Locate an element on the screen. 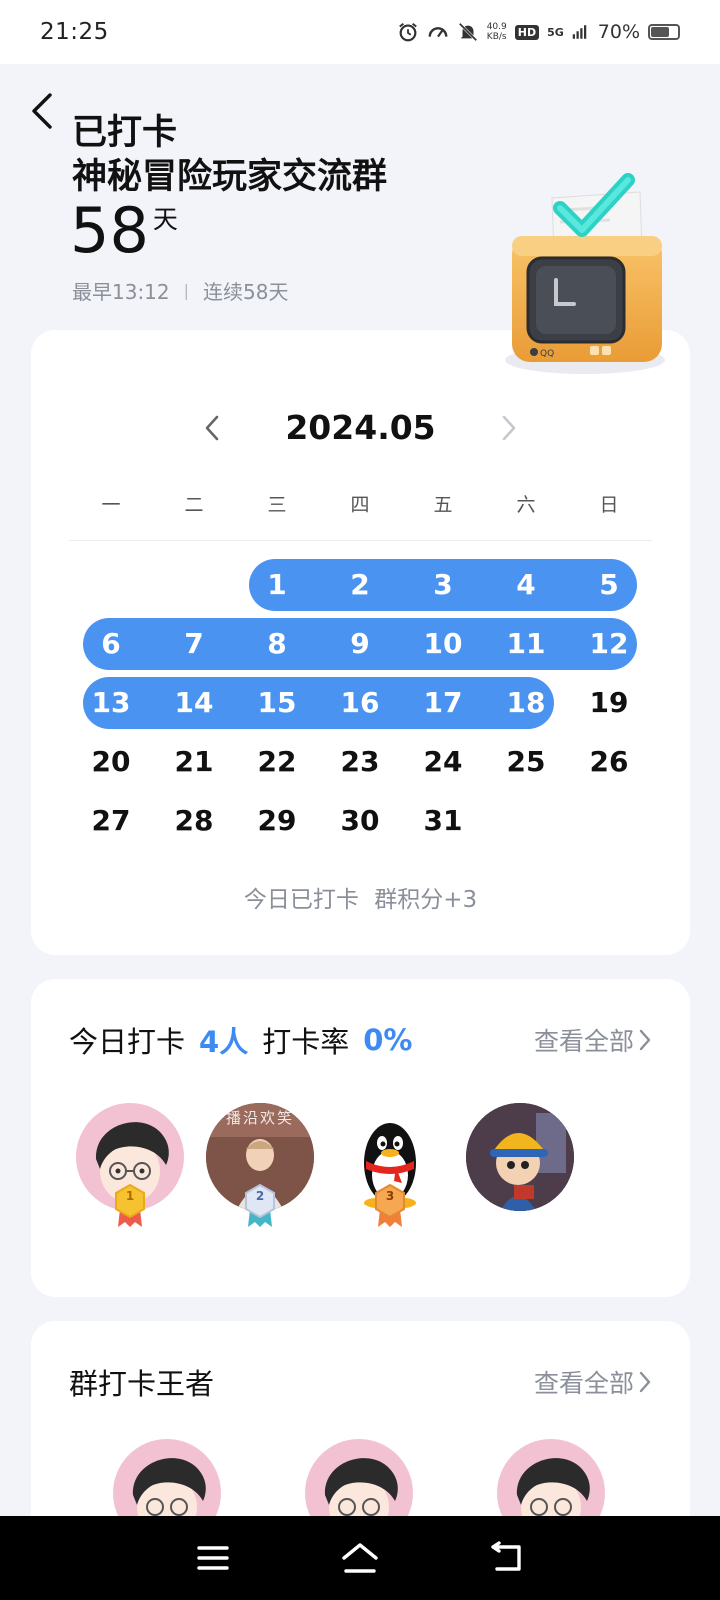  today-checkin-summary: 今日打卡 4人 打卡率 0% is located at coordinates (240, 1040).